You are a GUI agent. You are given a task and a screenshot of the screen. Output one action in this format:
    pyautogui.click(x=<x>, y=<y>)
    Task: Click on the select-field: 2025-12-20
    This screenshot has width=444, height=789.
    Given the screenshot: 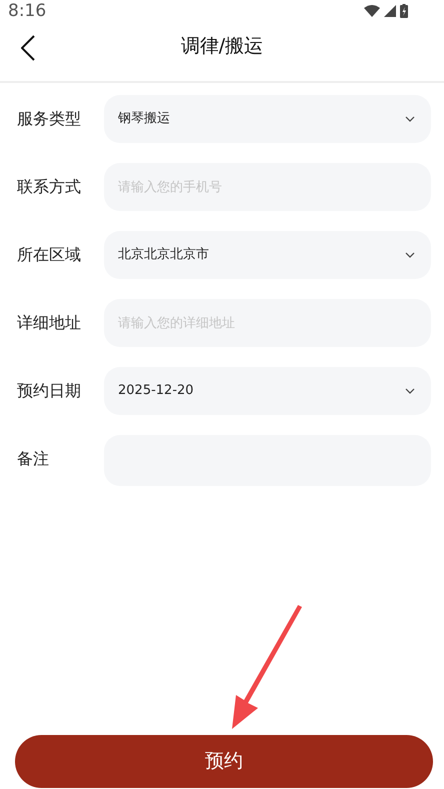 What is the action you would take?
    pyautogui.click(x=267, y=391)
    